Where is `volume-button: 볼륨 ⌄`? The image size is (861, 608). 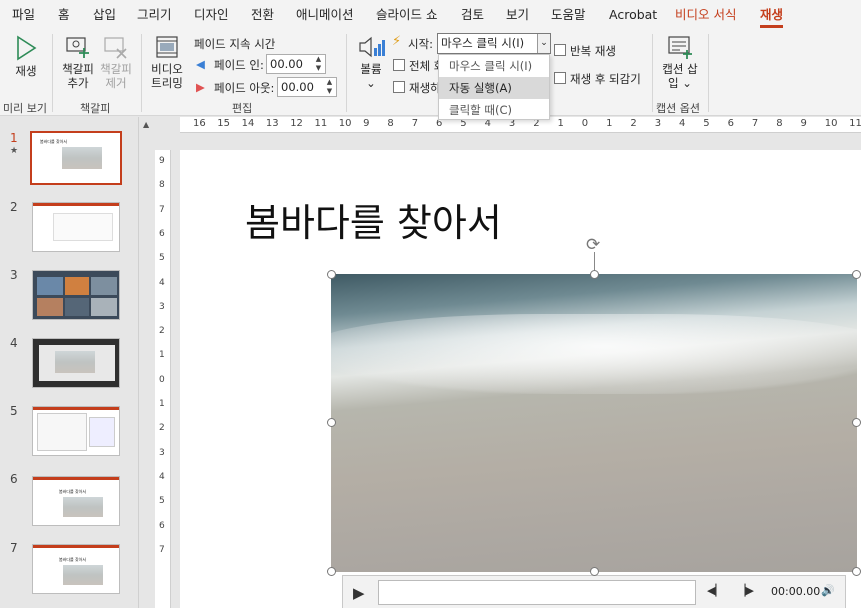 volume-button: 볼륨 ⌄ is located at coordinates (371, 62).